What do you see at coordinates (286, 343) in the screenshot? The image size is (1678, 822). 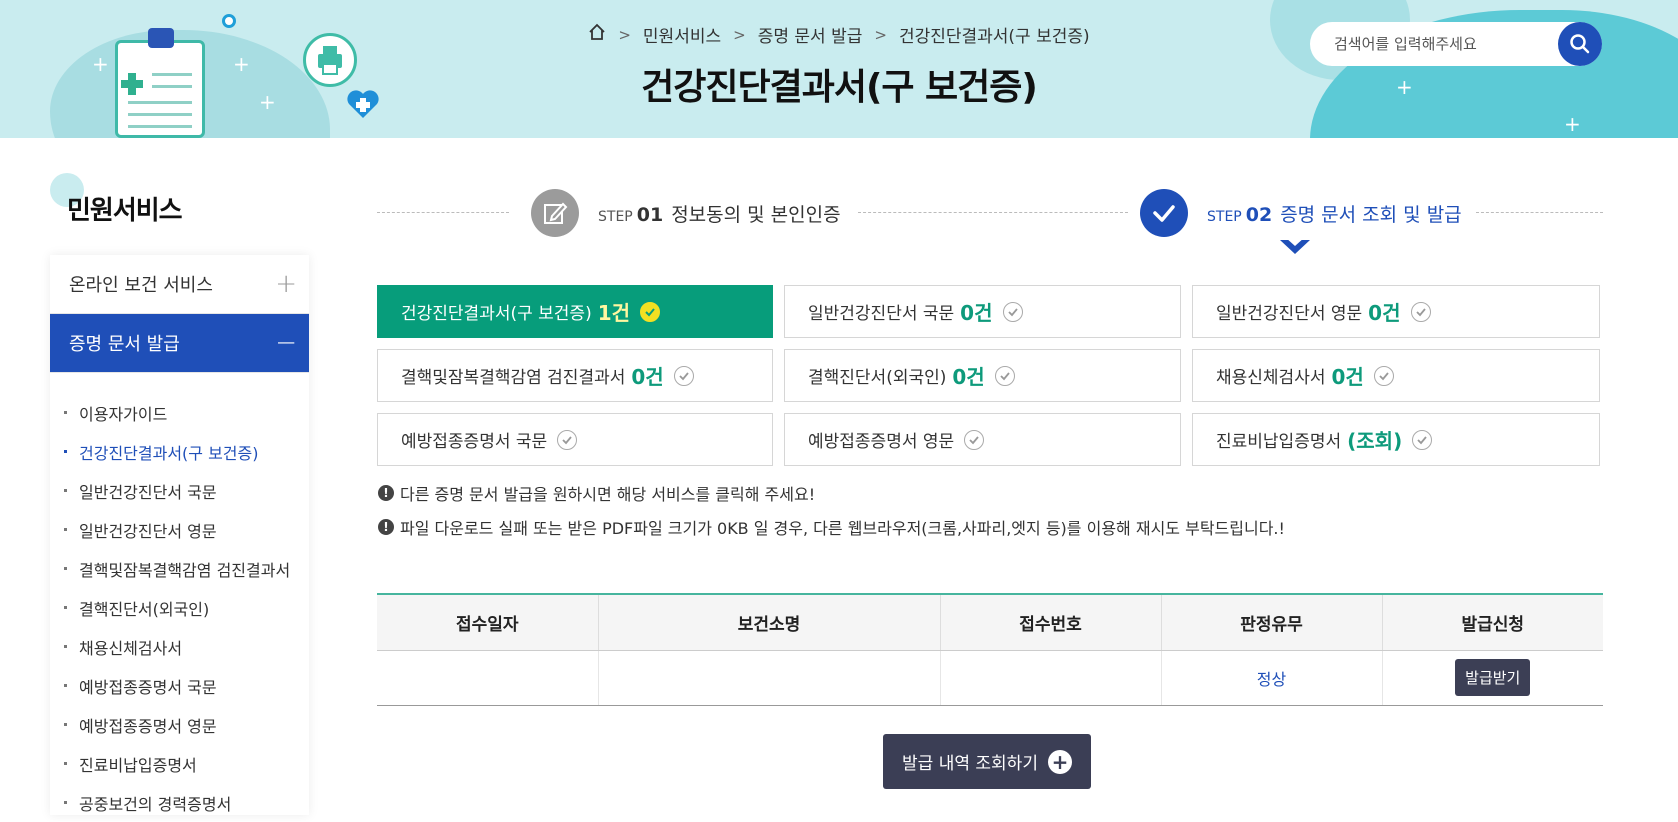 I see `minus-icon: −` at bounding box center [286, 343].